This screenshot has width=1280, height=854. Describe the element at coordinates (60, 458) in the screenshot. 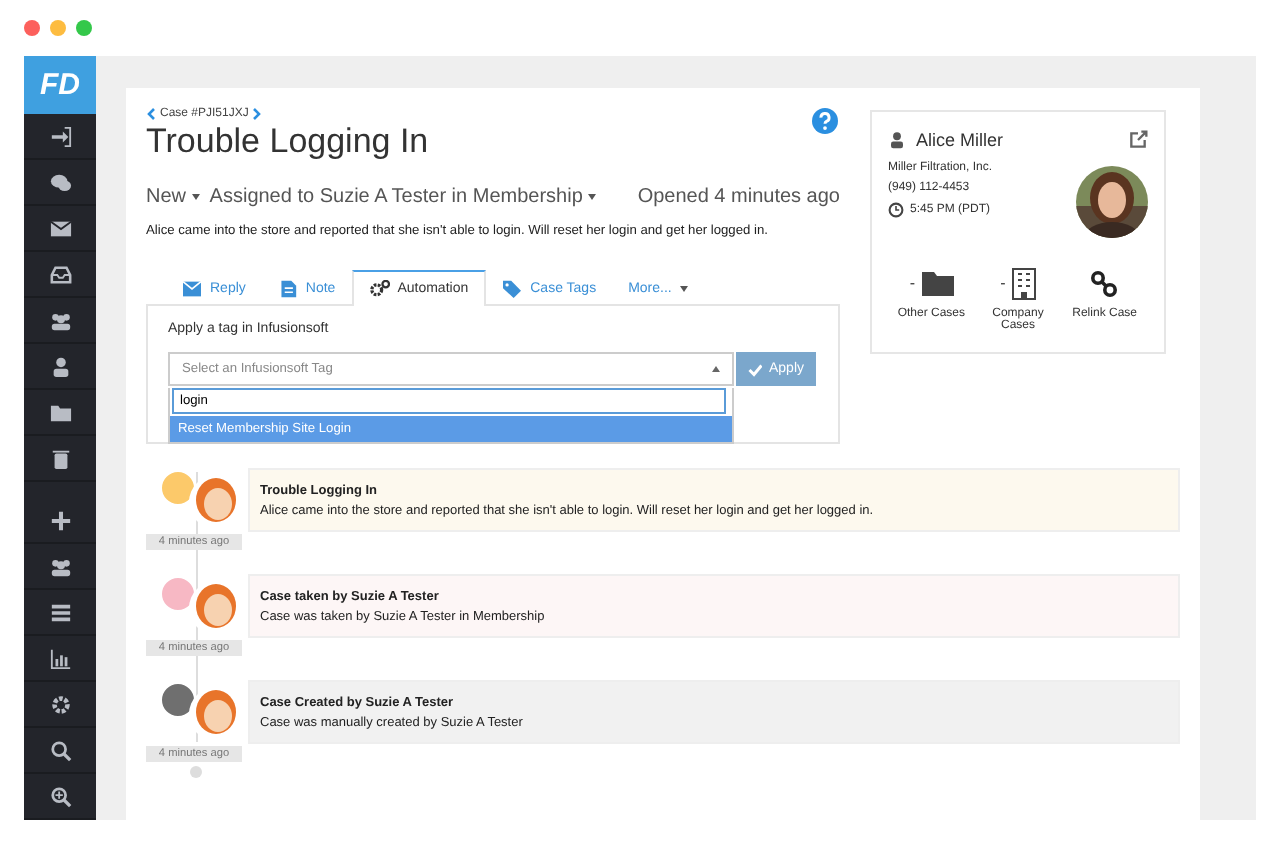

I see `trash-icon` at that location.